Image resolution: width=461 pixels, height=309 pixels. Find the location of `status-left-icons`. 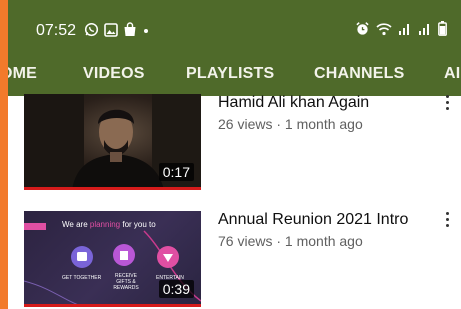

status-left-icons is located at coordinates (117, 29).